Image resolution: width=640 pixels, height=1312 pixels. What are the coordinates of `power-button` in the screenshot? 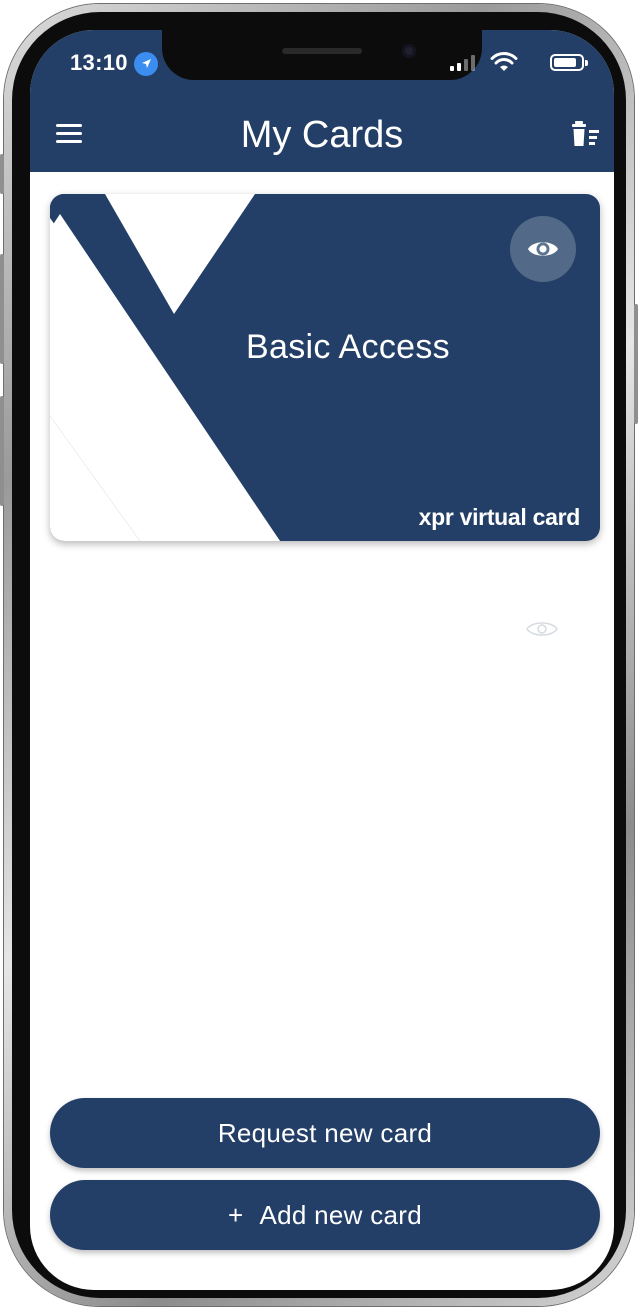 It's located at (636, 364).